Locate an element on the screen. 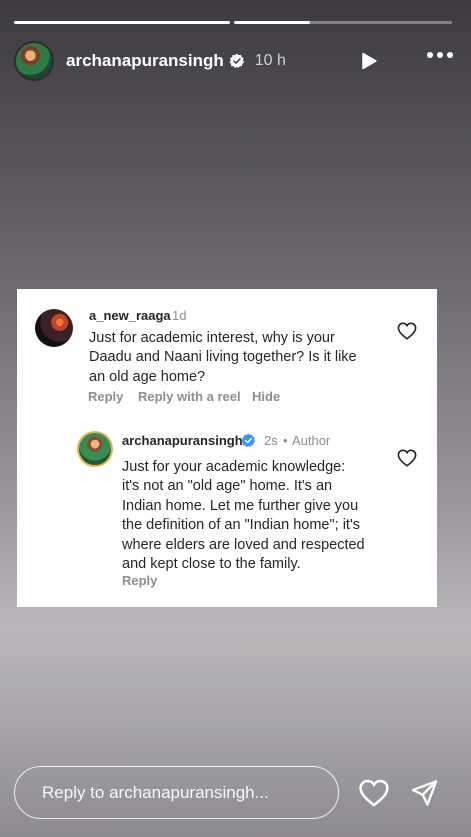 Image resolution: width=471 pixels, height=837 pixels. hide-button: Hide is located at coordinates (266, 396).